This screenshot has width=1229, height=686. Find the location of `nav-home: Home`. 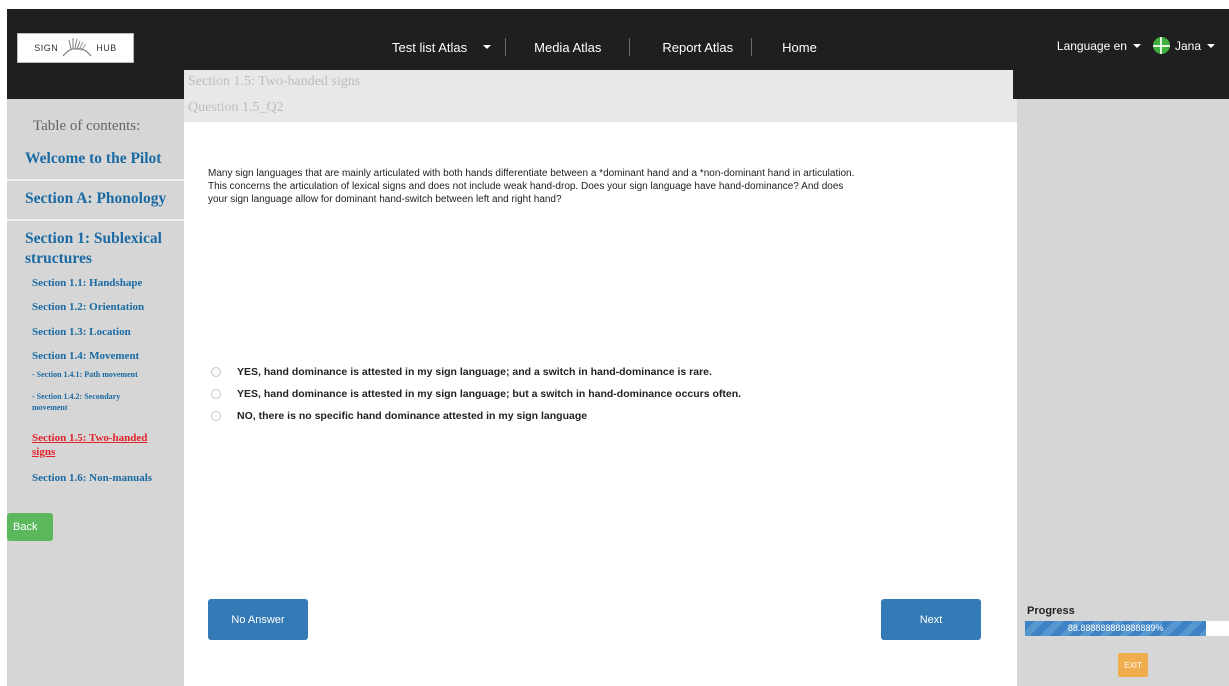

nav-home: Home is located at coordinates (799, 47).